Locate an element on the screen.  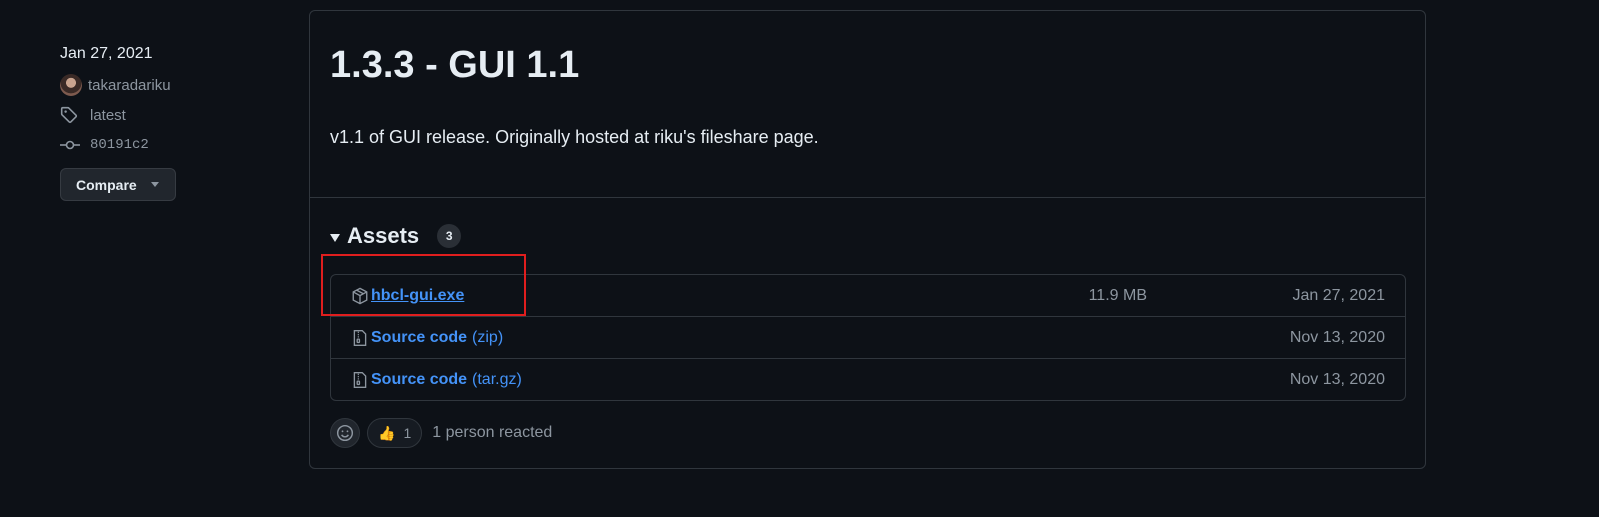
compare-label: Compare is located at coordinates (106, 184).